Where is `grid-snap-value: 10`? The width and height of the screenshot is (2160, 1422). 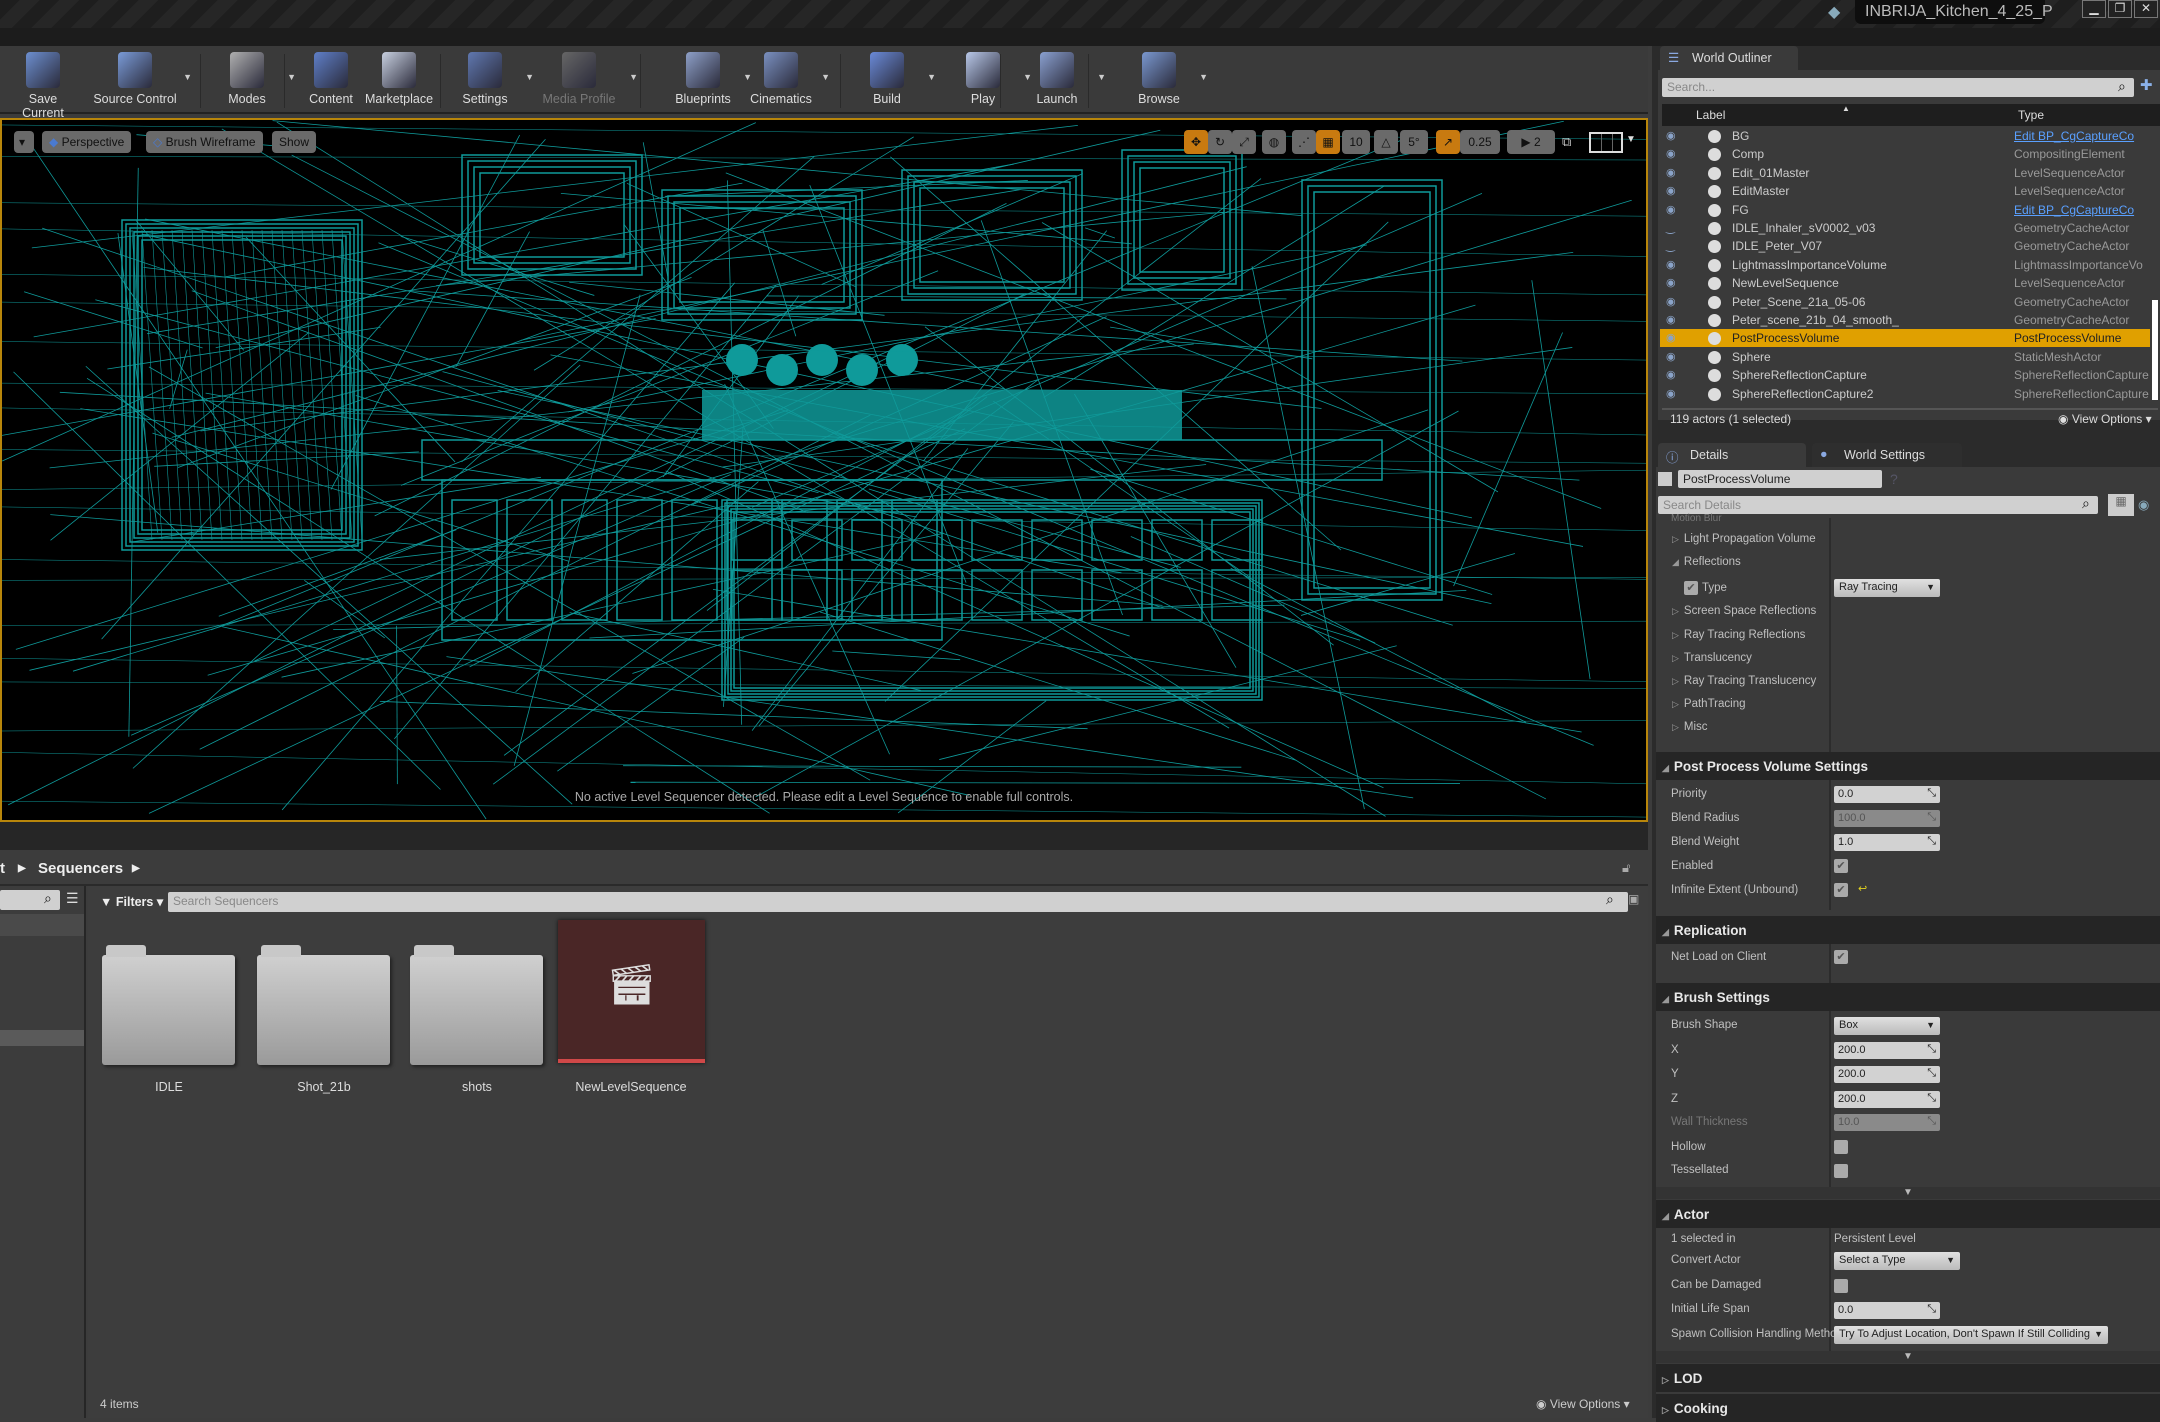
grid-snap-value: 10 is located at coordinates (1356, 142).